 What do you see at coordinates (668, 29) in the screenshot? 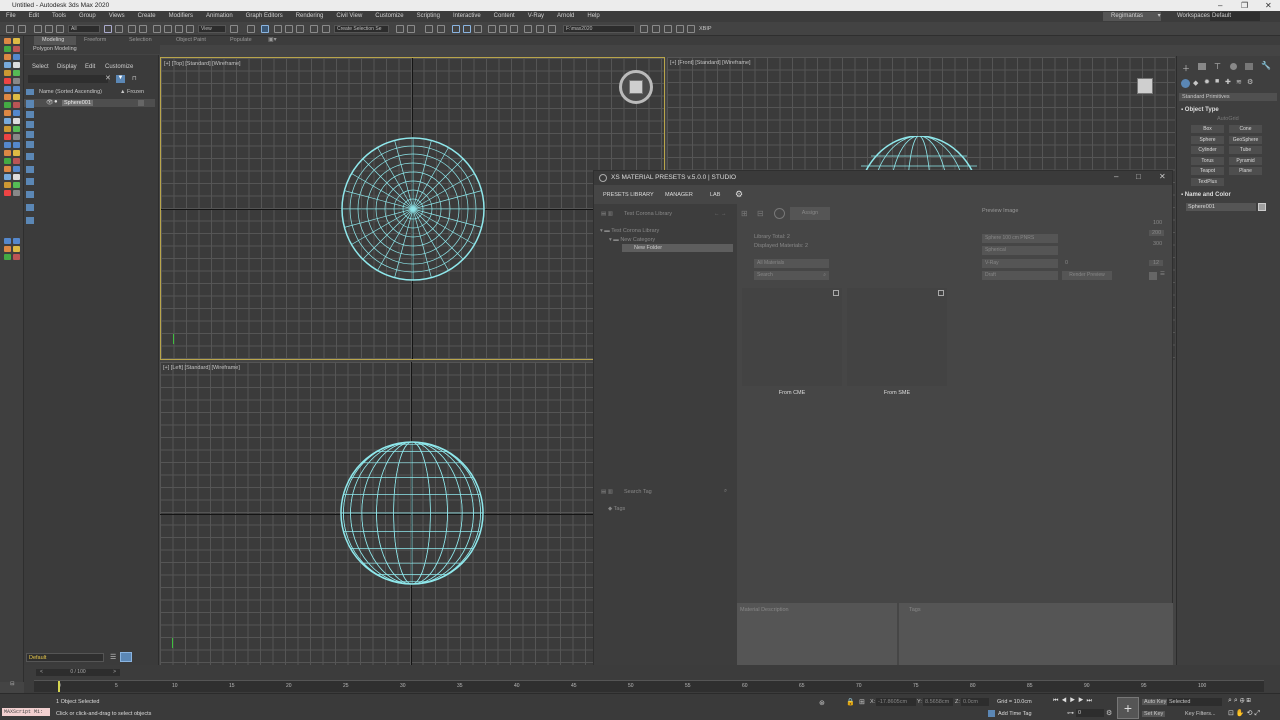
I see `save-project-icon` at bounding box center [668, 29].